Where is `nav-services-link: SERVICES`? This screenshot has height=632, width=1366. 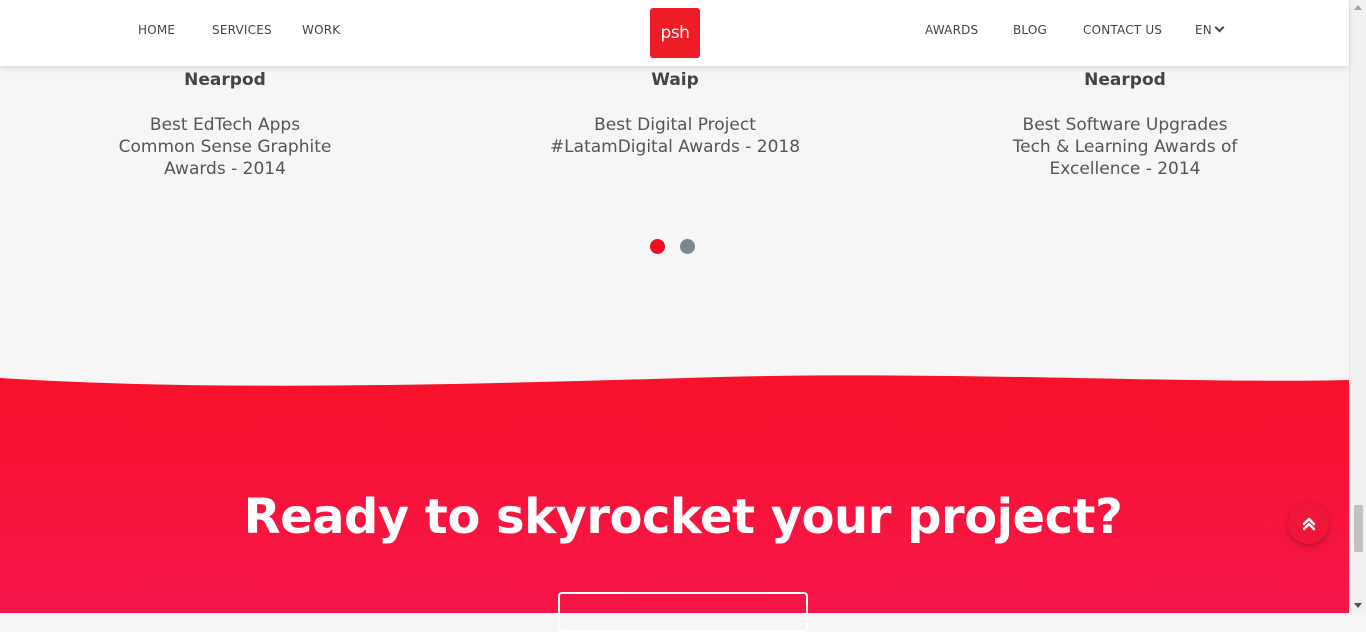
nav-services-link: SERVICES is located at coordinates (242, 30).